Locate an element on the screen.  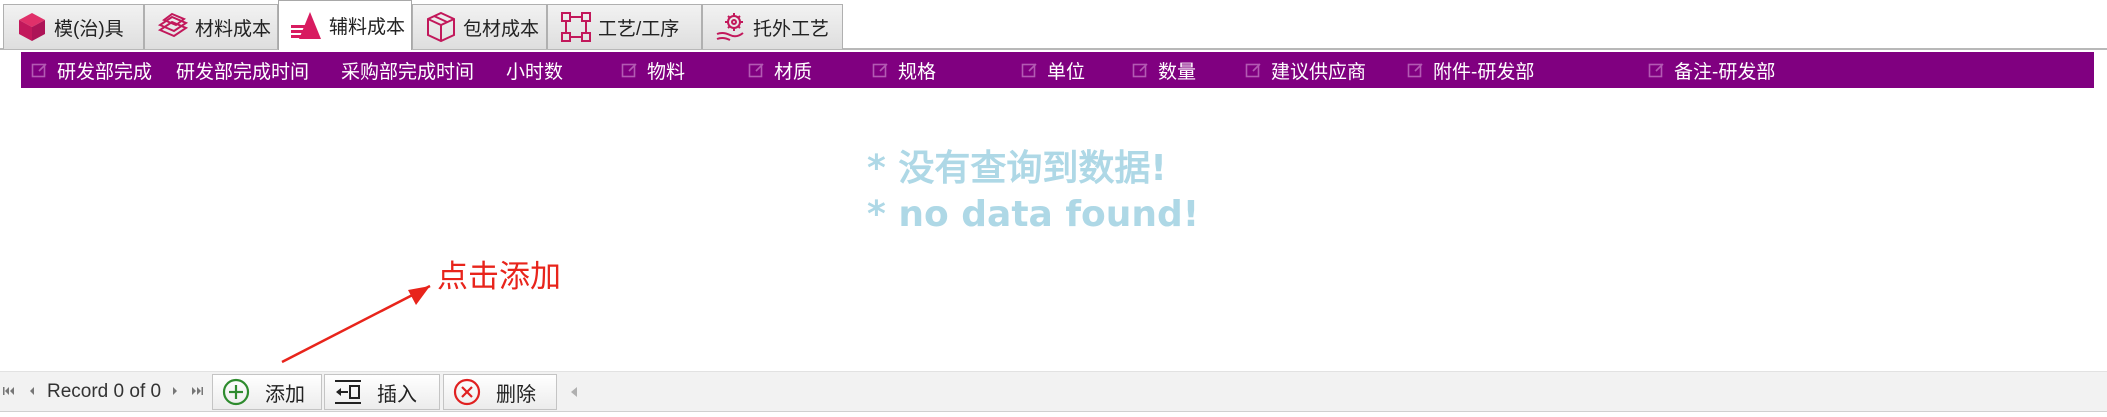
column-label: 采购部完成时间 is located at coordinates (408, 72).